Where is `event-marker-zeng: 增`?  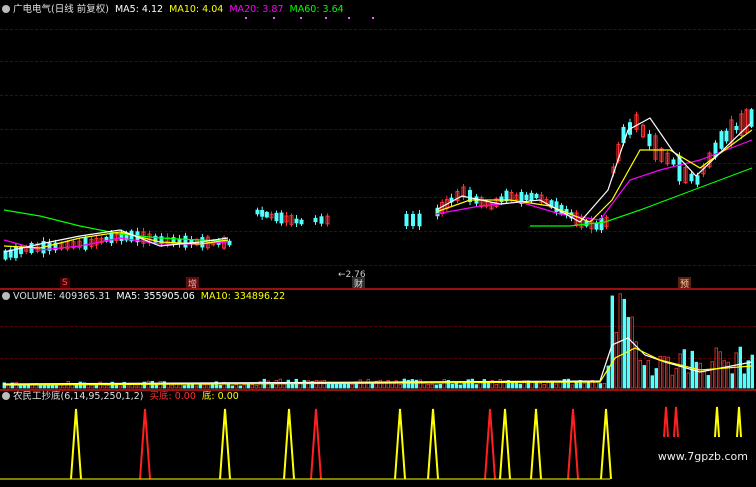
event-marker-zeng: 增 is located at coordinates (193, 282).